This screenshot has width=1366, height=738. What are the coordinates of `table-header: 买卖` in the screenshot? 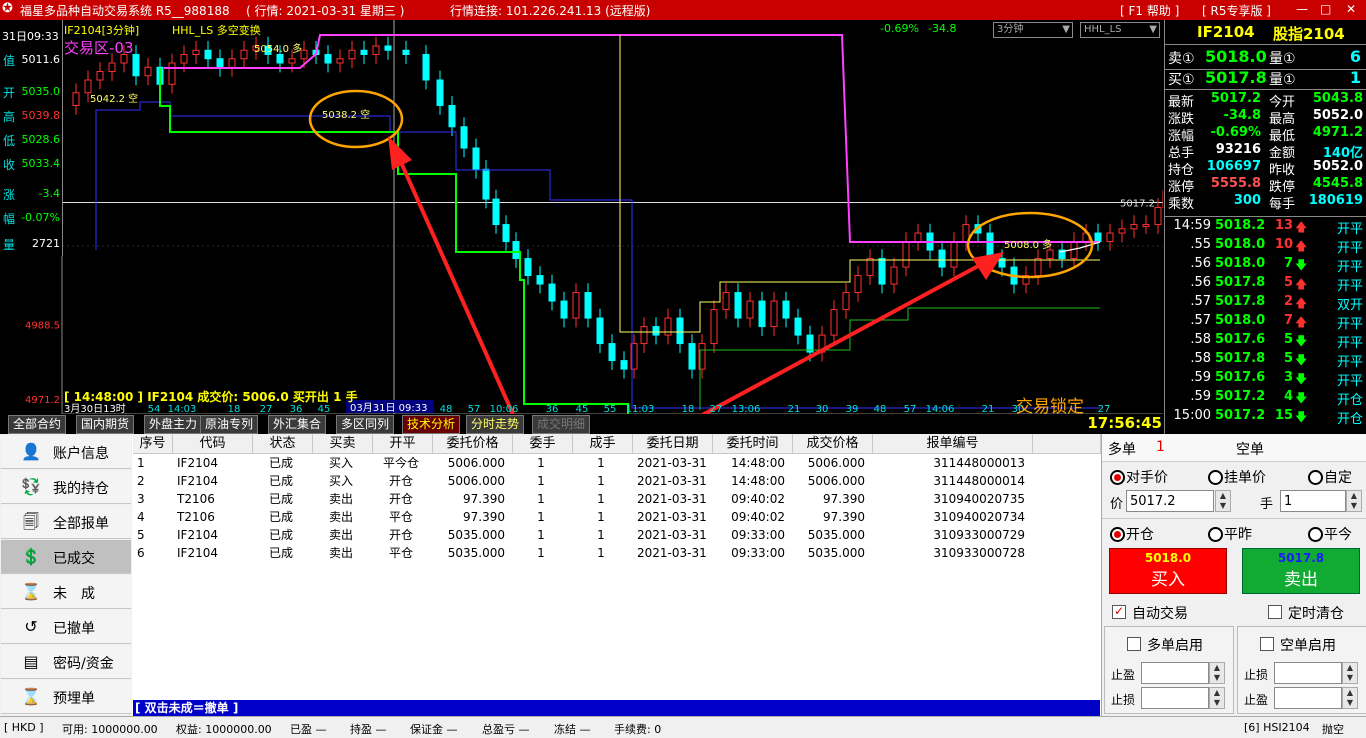 It's located at (343, 444).